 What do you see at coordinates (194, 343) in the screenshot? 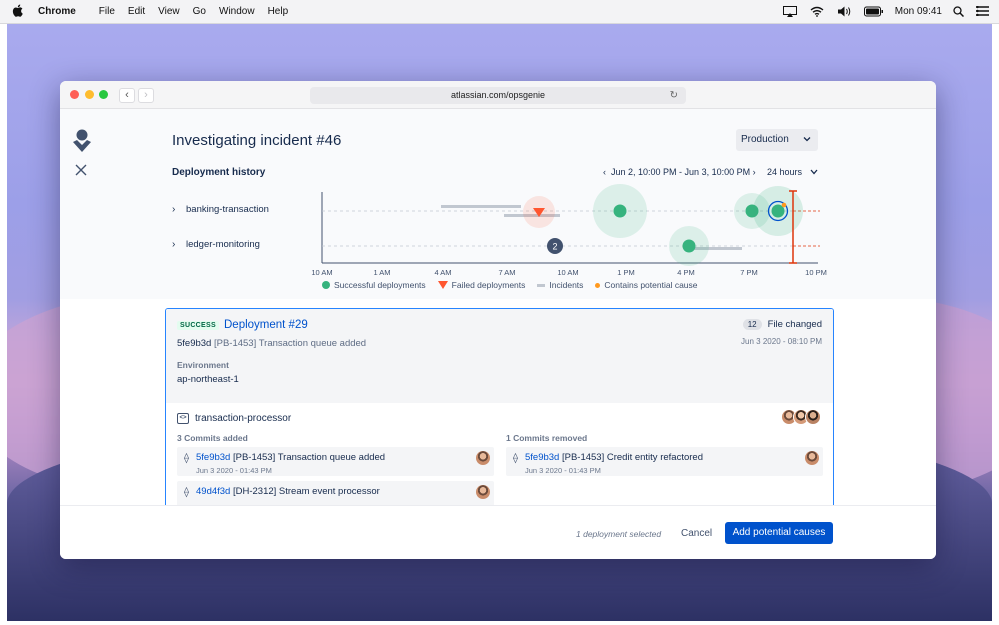
I see `commit-hash: 5fe9b3d` at bounding box center [194, 343].